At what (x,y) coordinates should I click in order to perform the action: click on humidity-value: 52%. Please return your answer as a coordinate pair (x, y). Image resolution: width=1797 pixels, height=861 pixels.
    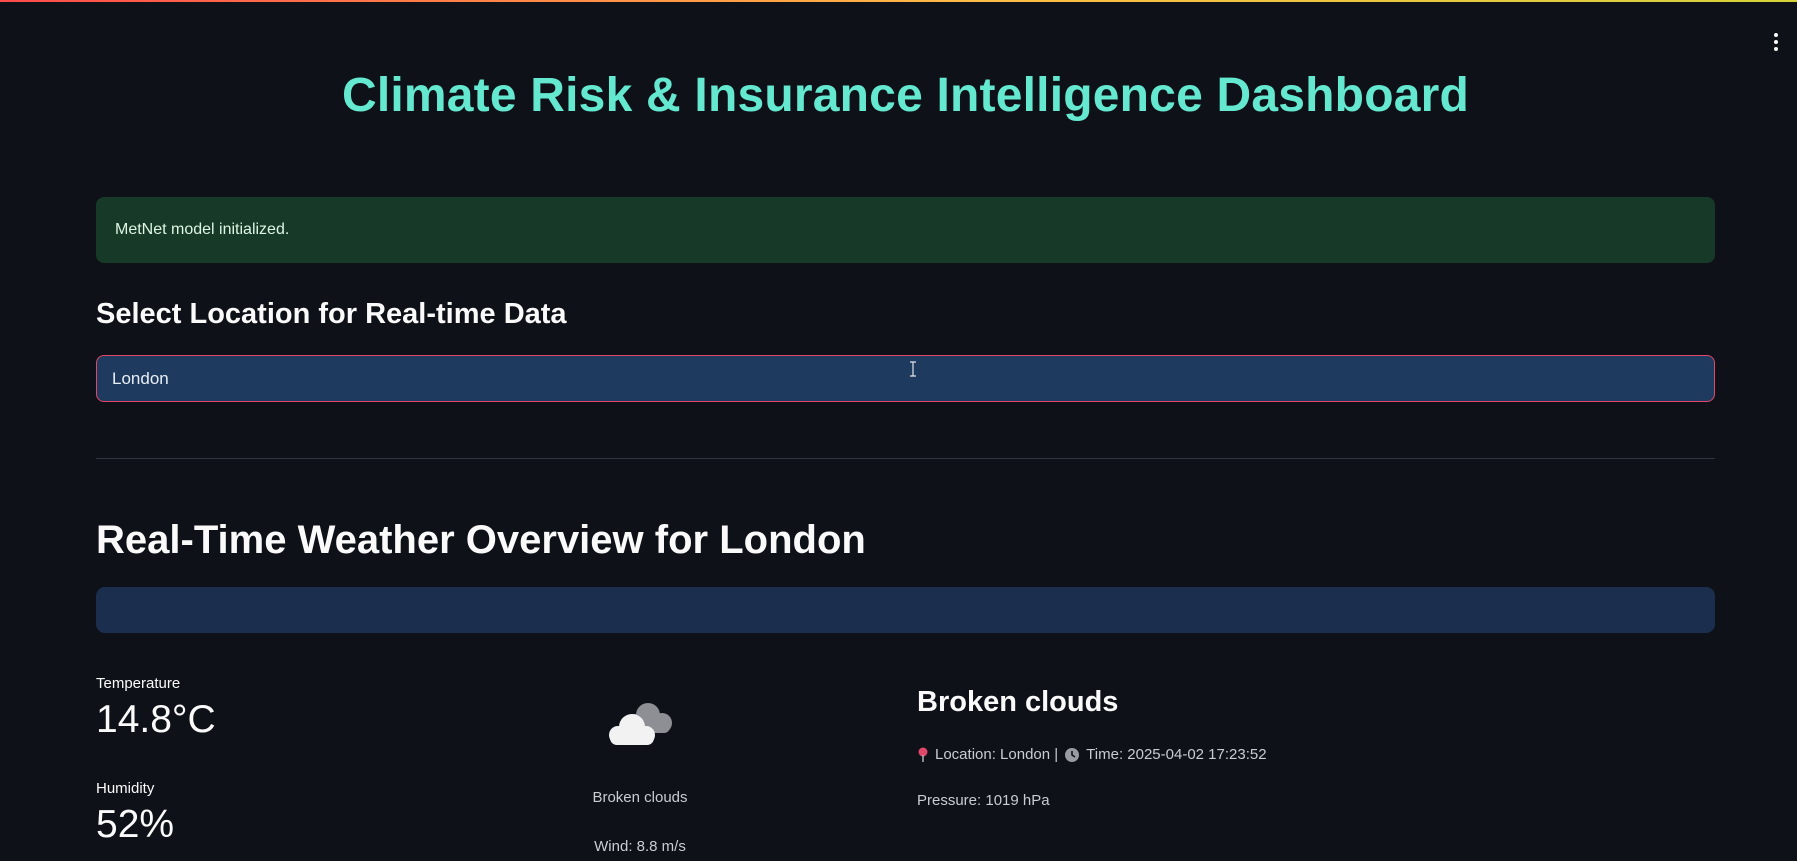
    Looking at the image, I should click on (135, 824).